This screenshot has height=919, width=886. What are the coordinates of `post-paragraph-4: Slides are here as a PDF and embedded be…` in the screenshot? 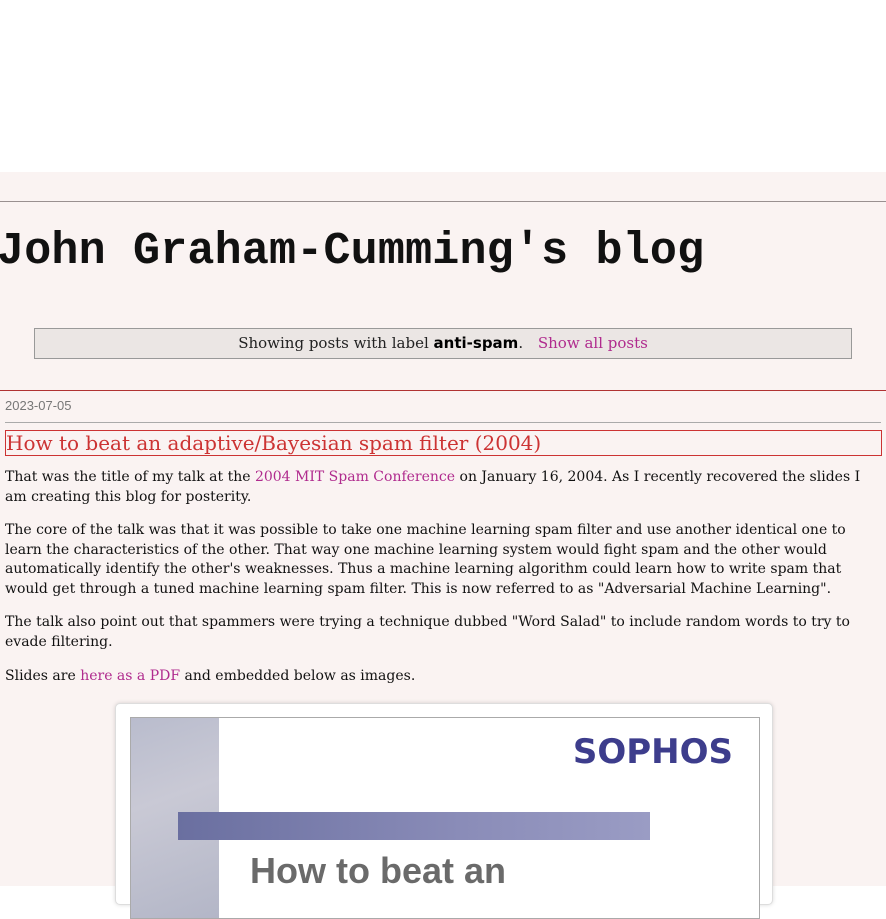 It's located at (443, 677).